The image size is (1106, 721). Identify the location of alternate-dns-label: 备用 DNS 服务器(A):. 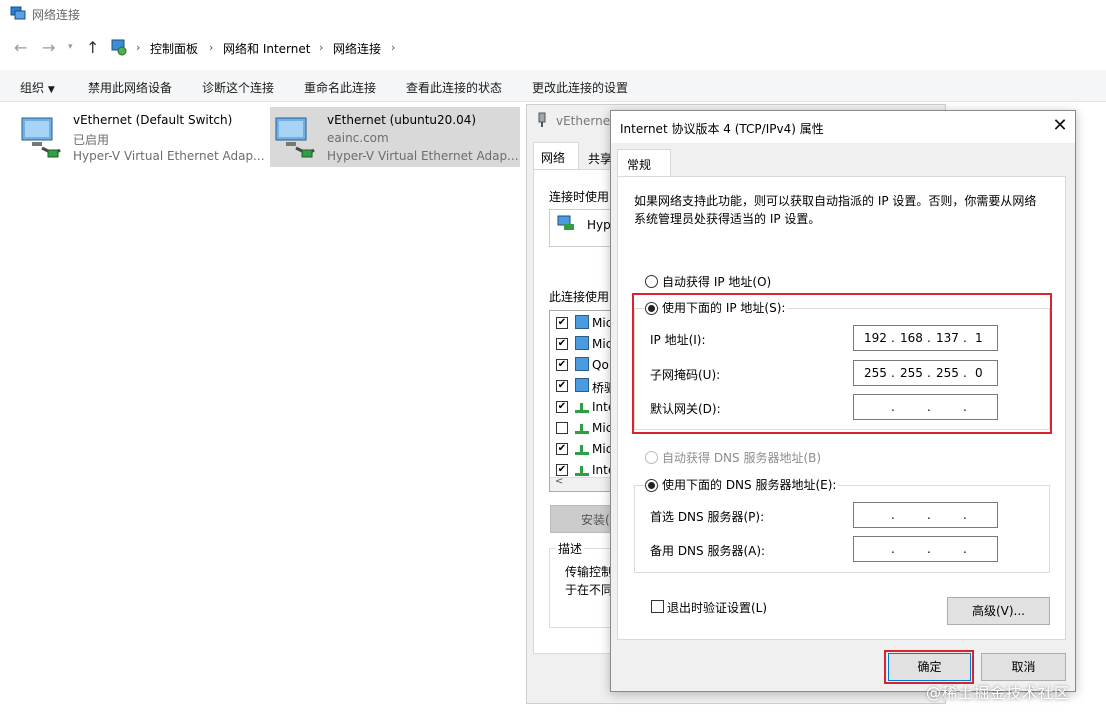
(708, 551).